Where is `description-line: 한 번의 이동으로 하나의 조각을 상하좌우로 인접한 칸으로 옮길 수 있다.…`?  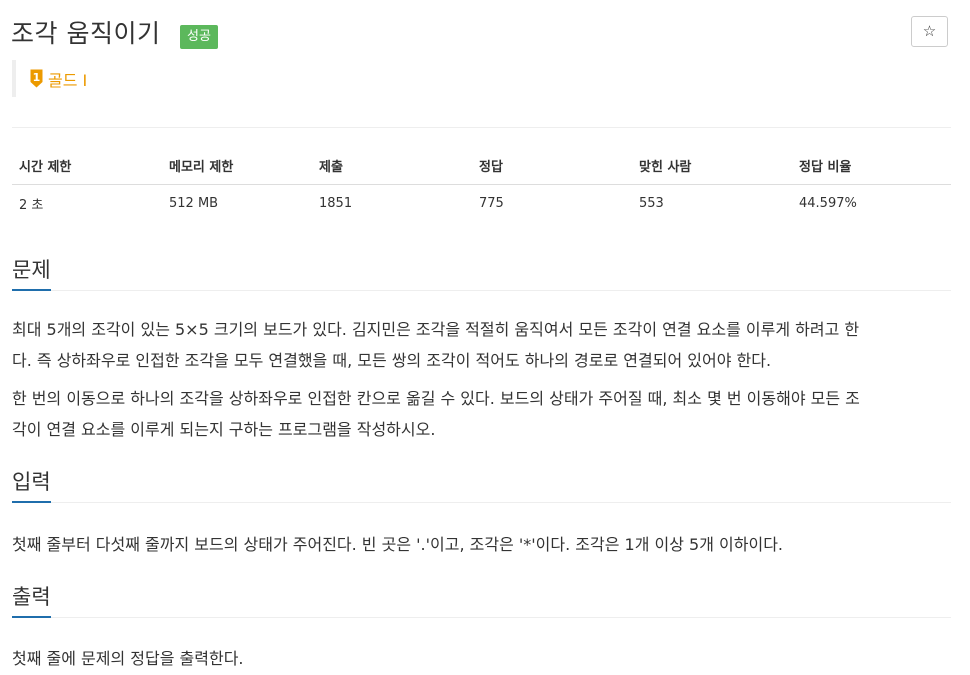 description-line: 한 번의 이동으로 하나의 조각을 상하좌우로 인접한 칸으로 옮길 수 있다.… is located at coordinates (436, 398).